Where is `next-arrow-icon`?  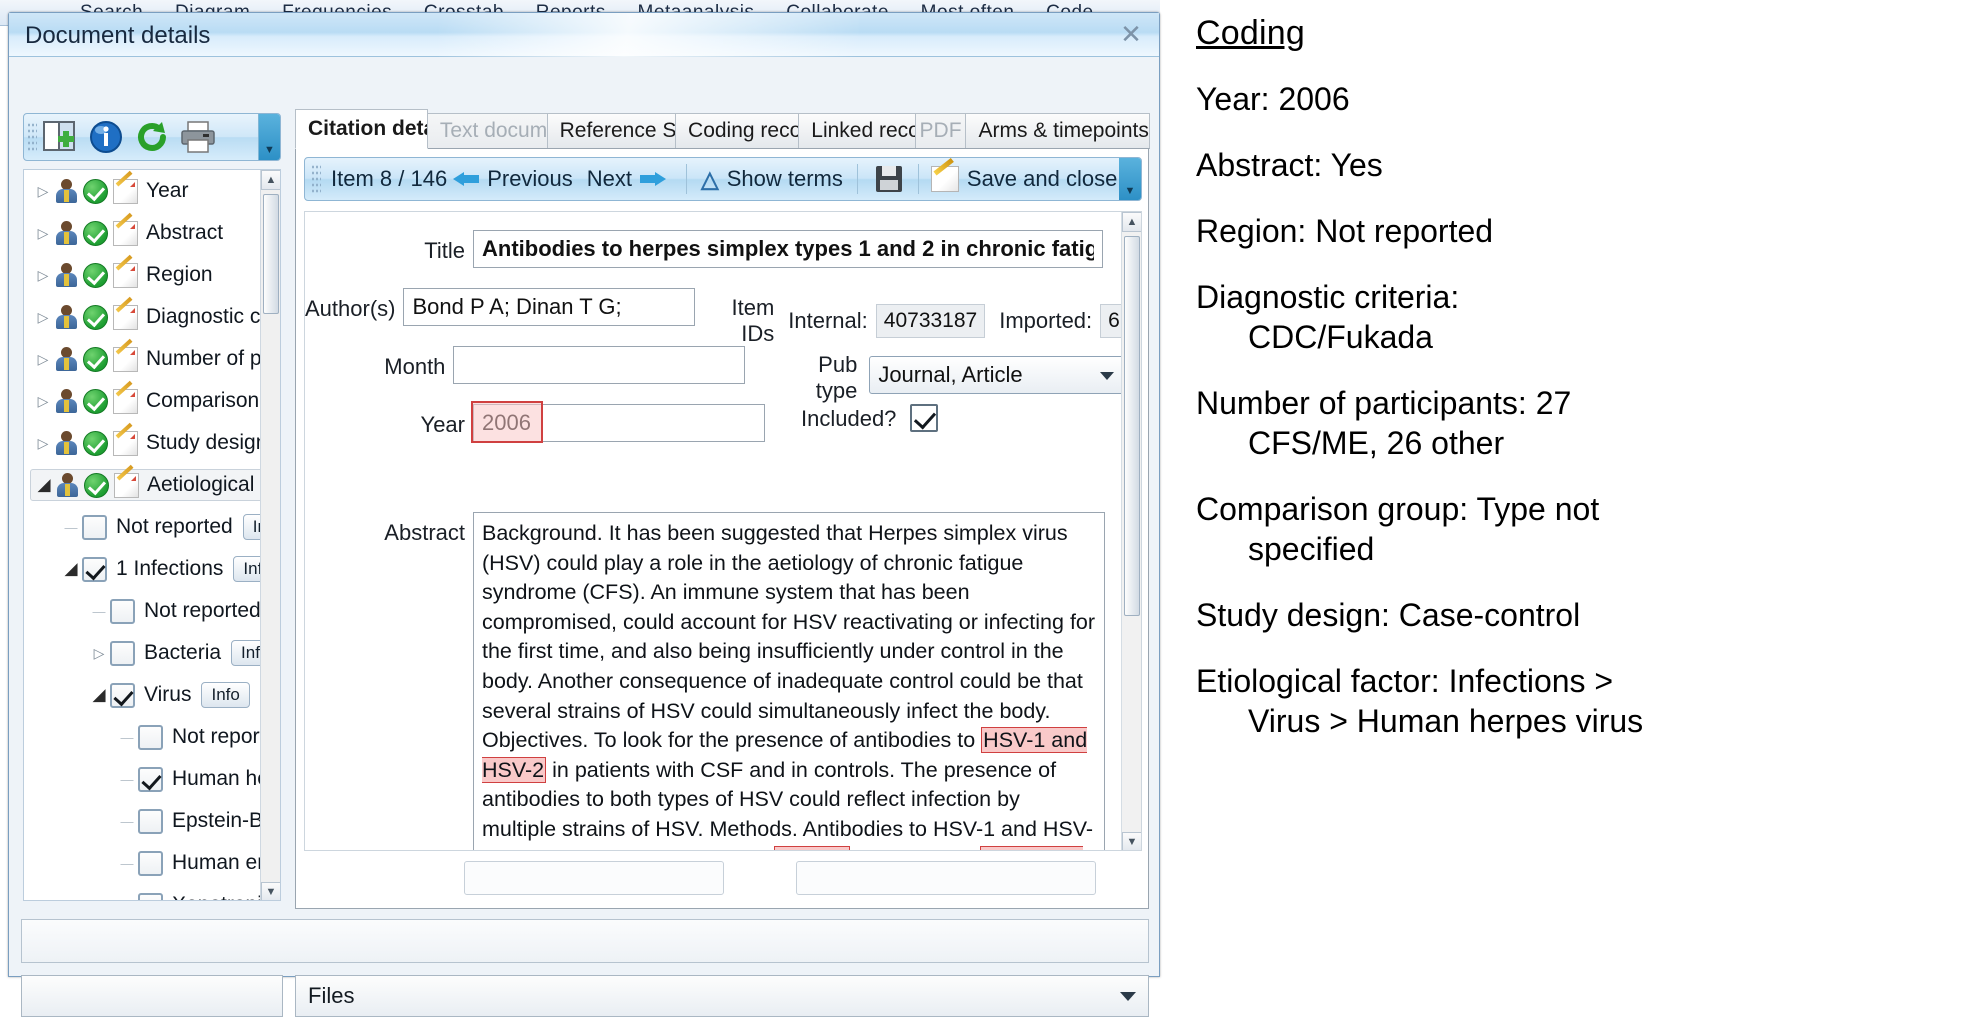
next-arrow-icon is located at coordinates (652, 179).